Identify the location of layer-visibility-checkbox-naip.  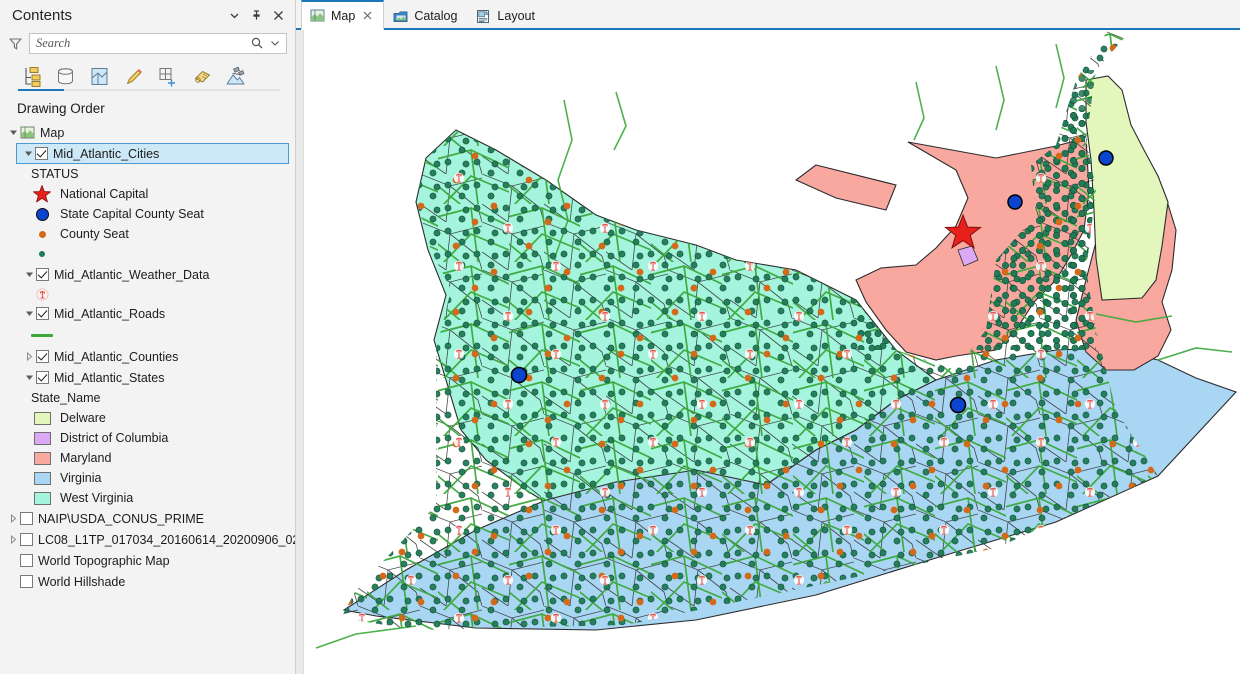
(26, 518).